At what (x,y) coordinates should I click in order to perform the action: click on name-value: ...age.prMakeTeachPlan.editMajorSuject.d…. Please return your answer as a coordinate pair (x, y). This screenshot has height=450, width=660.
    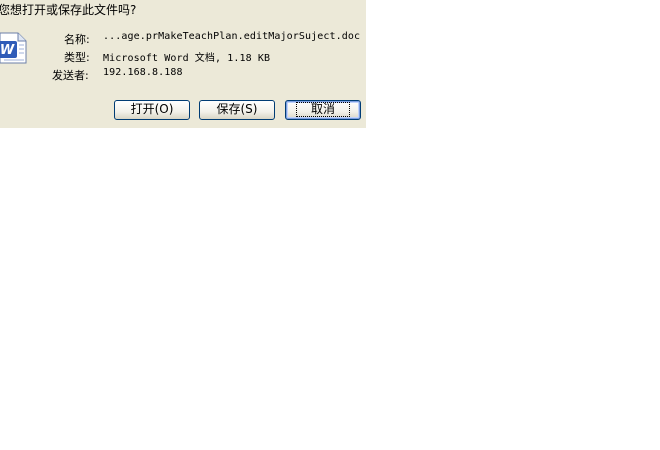
    Looking at the image, I should click on (232, 36).